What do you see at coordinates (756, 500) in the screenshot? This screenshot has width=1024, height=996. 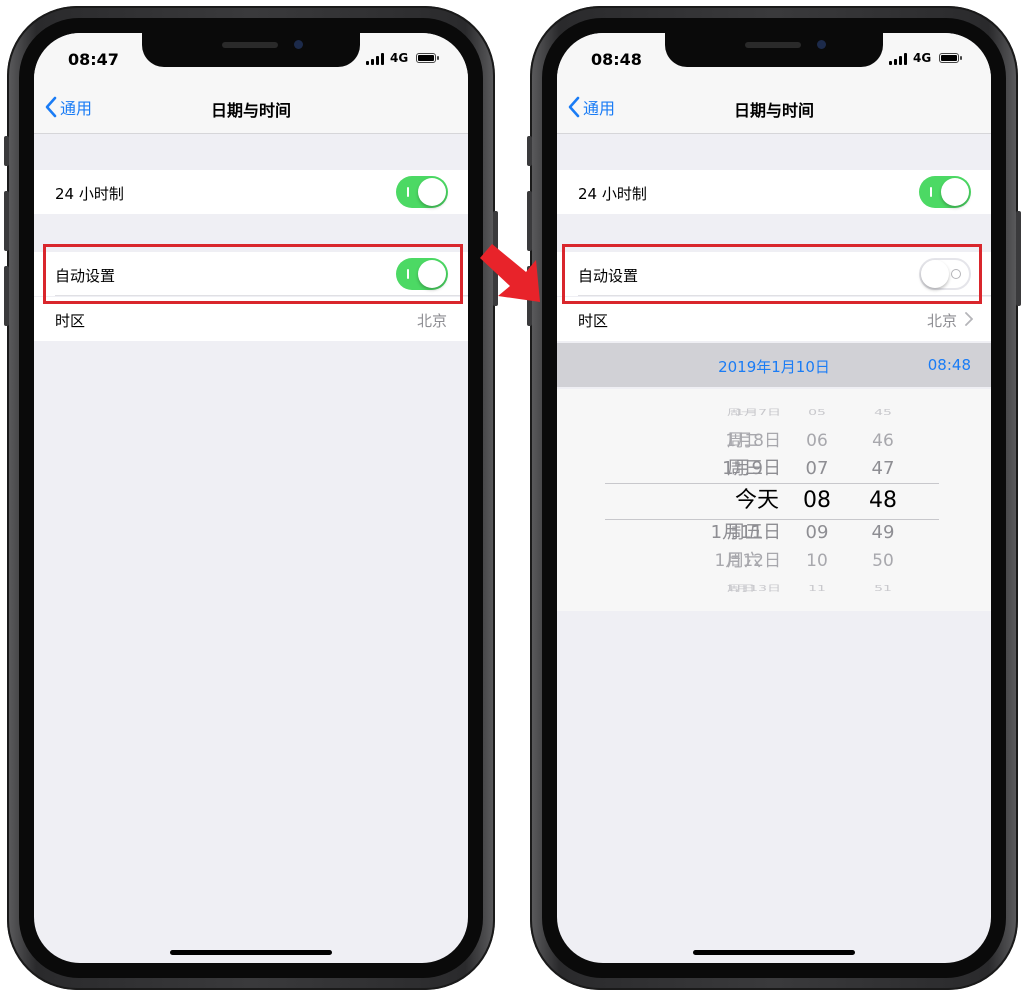 I see `picker-date: 今天` at bounding box center [756, 500].